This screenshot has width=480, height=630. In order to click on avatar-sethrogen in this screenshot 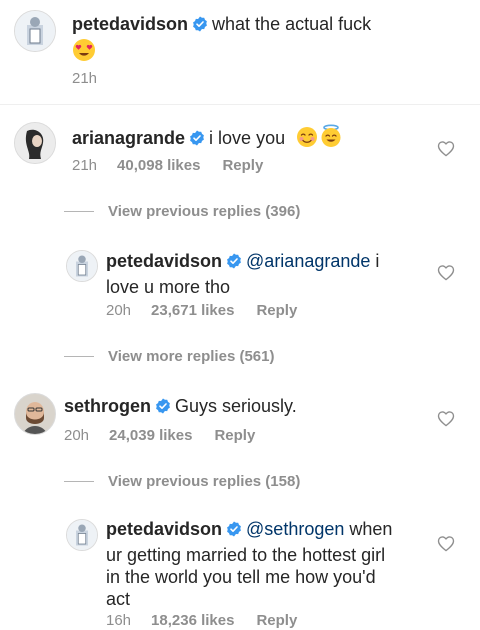, I will do `click(35, 414)`.